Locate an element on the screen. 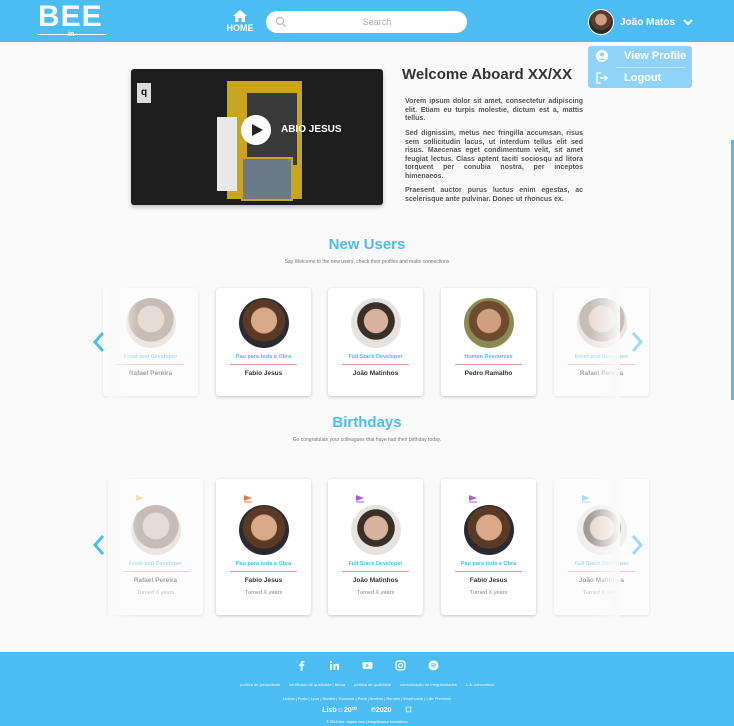  instagram-icon is located at coordinates (400, 665).